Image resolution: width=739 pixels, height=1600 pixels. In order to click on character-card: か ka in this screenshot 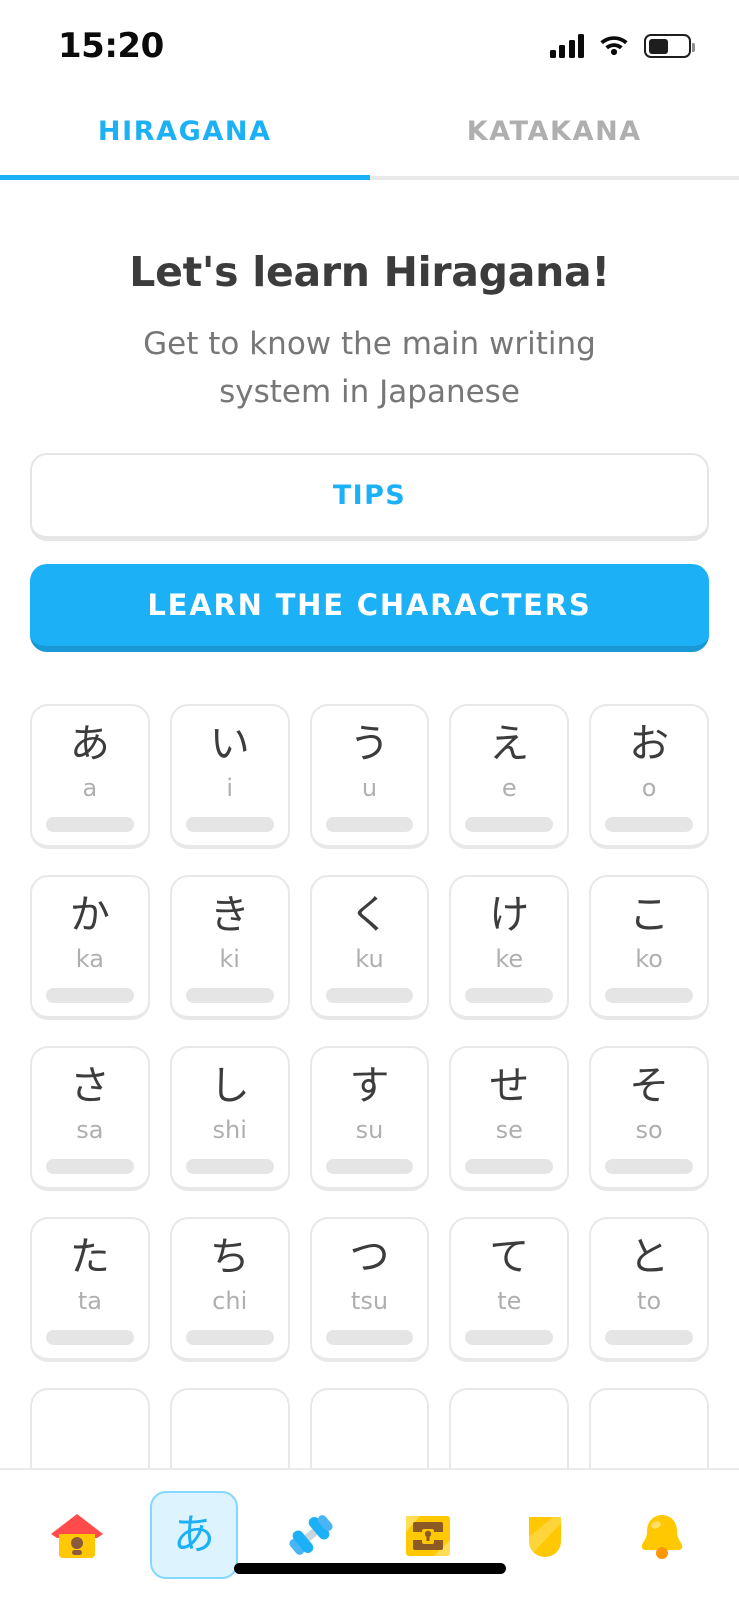, I will do `click(90, 948)`.